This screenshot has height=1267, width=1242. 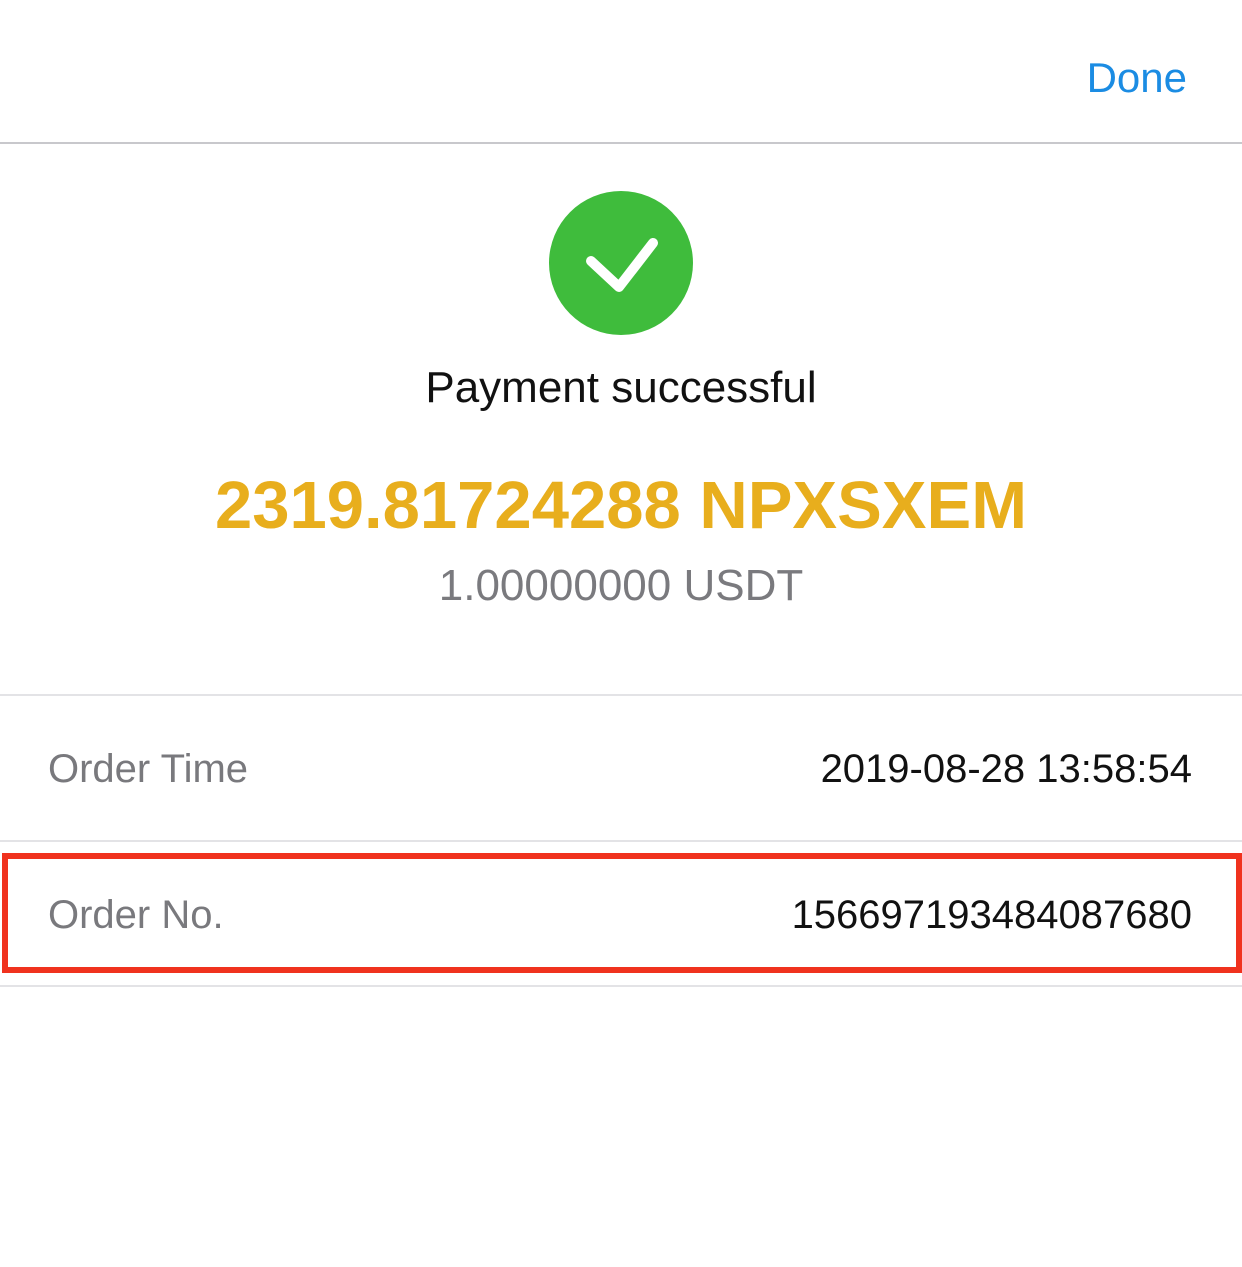 What do you see at coordinates (621, 387) in the screenshot?
I see `status-title: Payment successful` at bounding box center [621, 387].